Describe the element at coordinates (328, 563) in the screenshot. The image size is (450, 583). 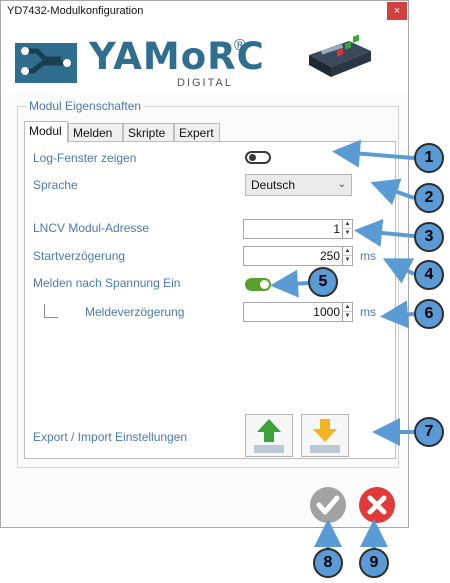
I see `callout-8: 8` at that location.